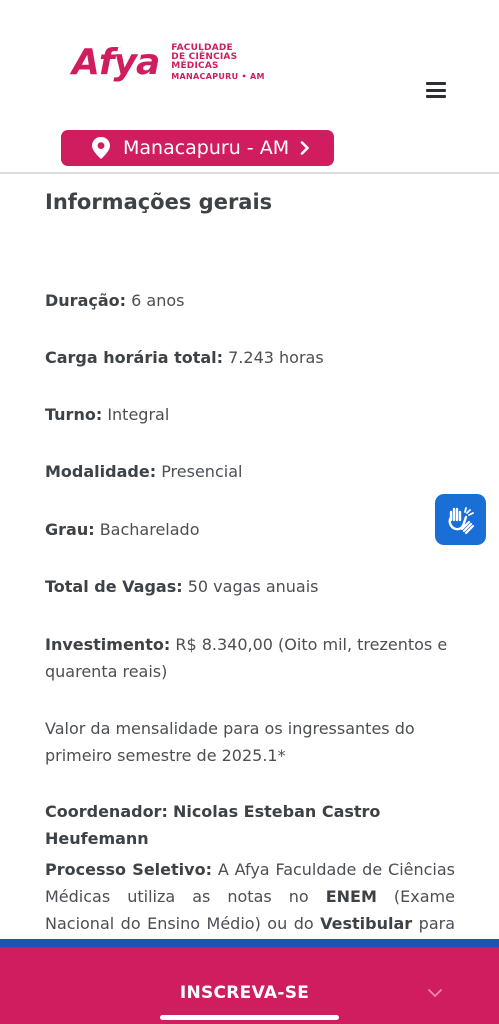 Image resolution: width=499 pixels, height=1024 pixels. I want to click on coordinator-label: Coordenador:, so click(106, 811).